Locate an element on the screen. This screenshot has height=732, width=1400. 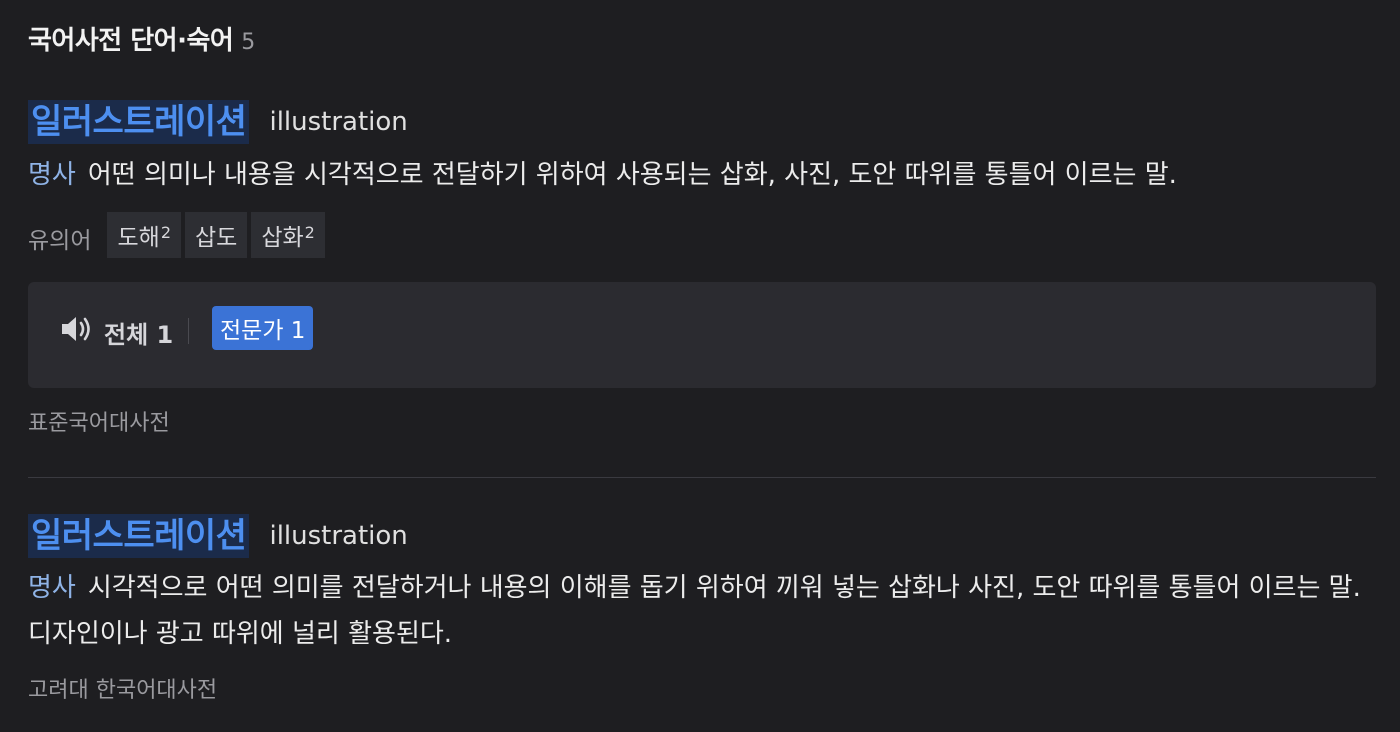
synonym-chip: 삽도 is located at coordinates (216, 235).